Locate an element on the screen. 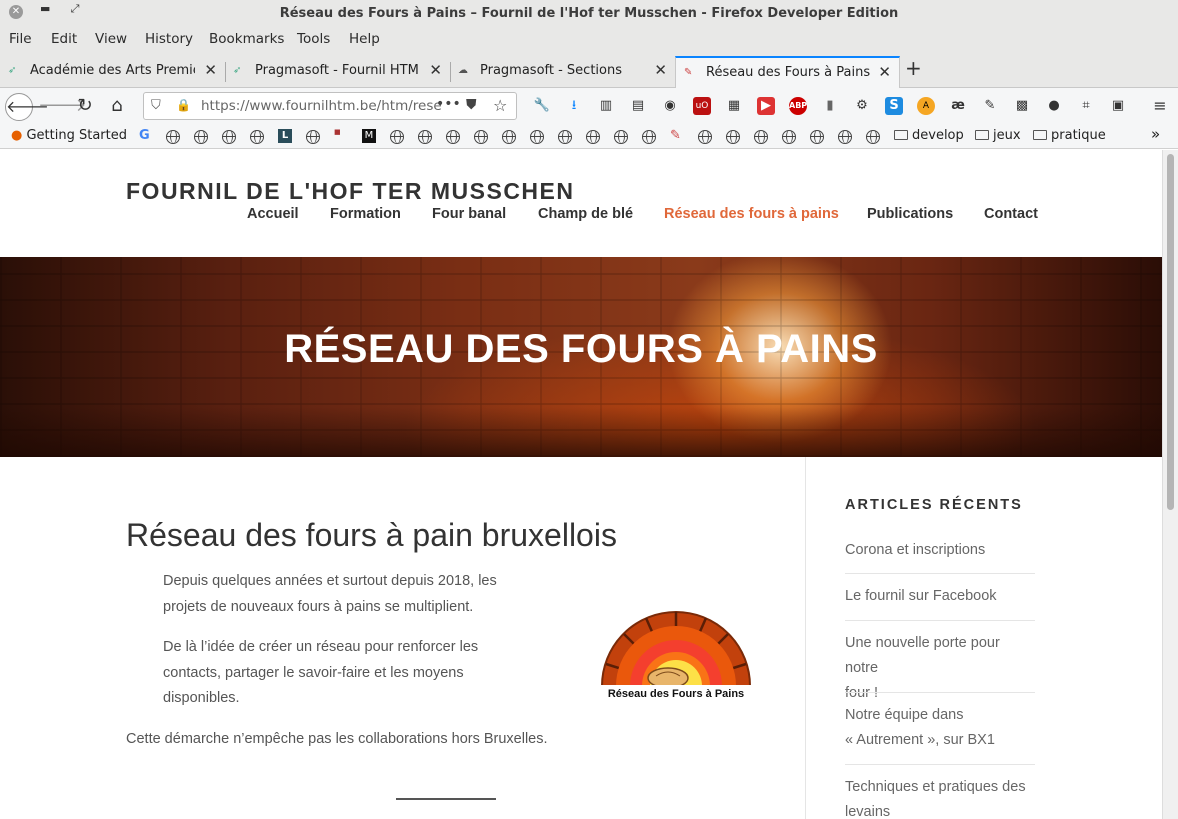  article-title-line: levains is located at coordinates (940, 809).